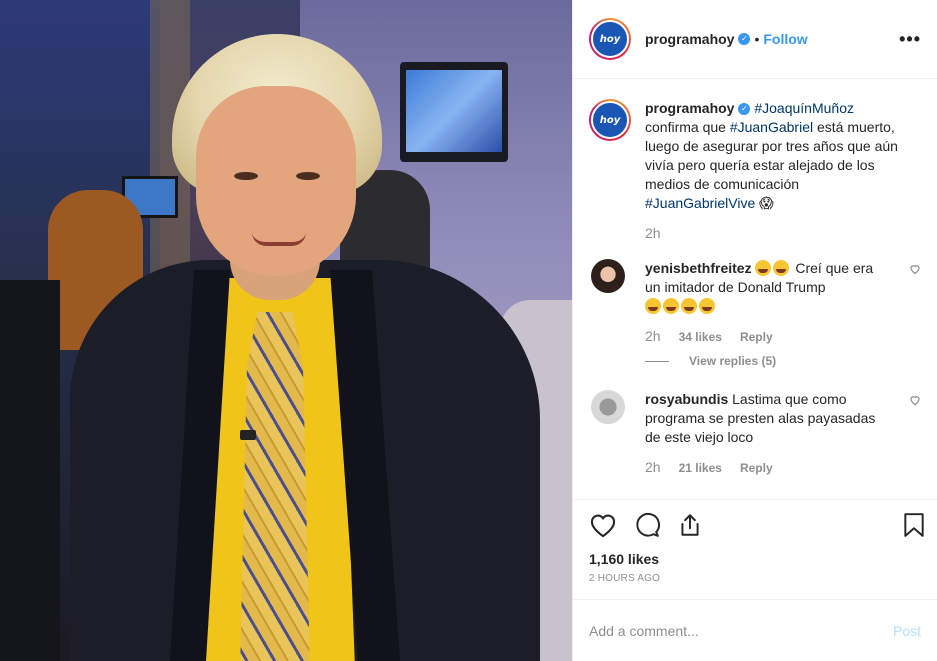  What do you see at coordinates (907, 631) in the screenshot?
I see `post-comment-button: Post` at bounding box center [907, 631].